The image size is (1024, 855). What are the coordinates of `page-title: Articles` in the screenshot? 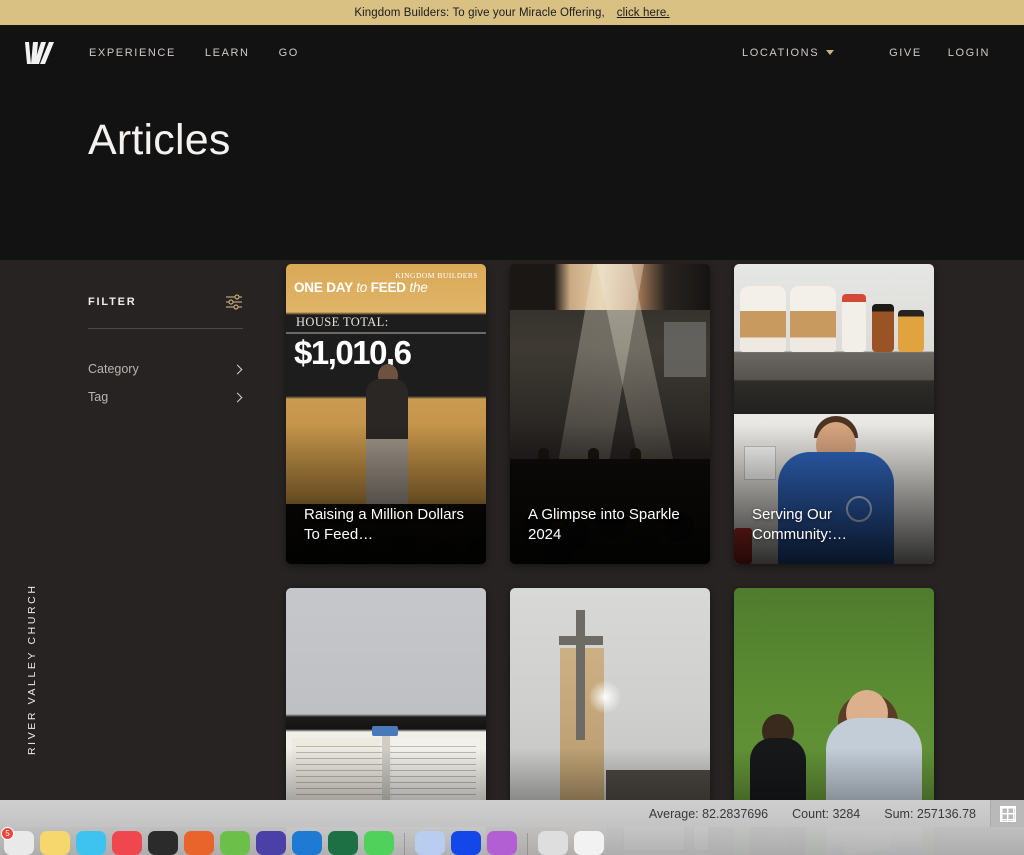 It's located at (159, 140).